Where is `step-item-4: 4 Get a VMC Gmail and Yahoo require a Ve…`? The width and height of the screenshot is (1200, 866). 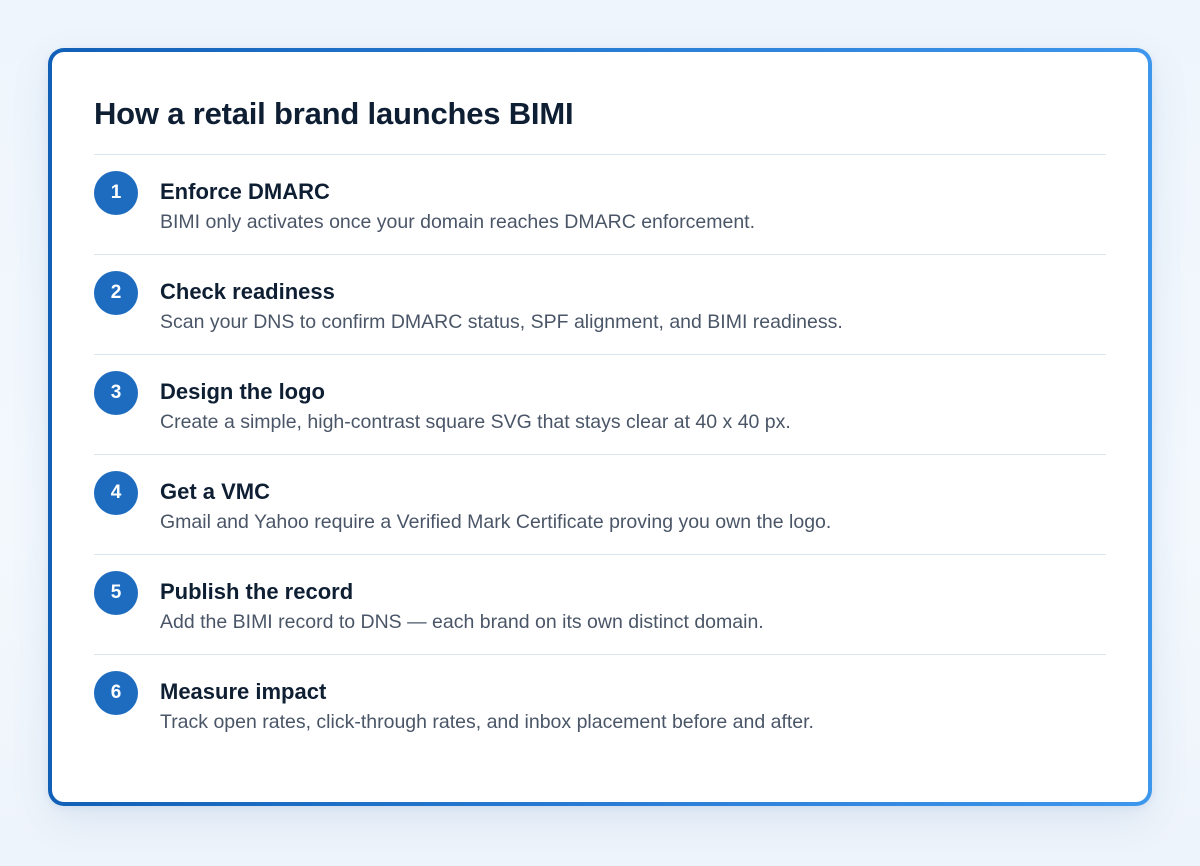 step-item-4: 4 Get a VMC Gmail and Yahoo require a Ve… is located at coordinates (600, 505).